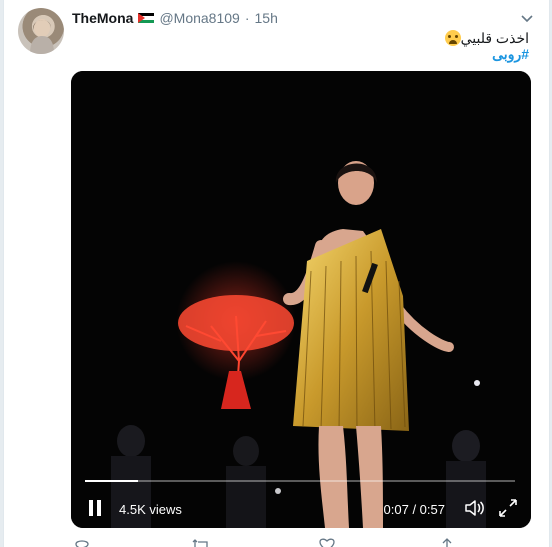  I want to click on fullscreen-icon, so click(508, 508).